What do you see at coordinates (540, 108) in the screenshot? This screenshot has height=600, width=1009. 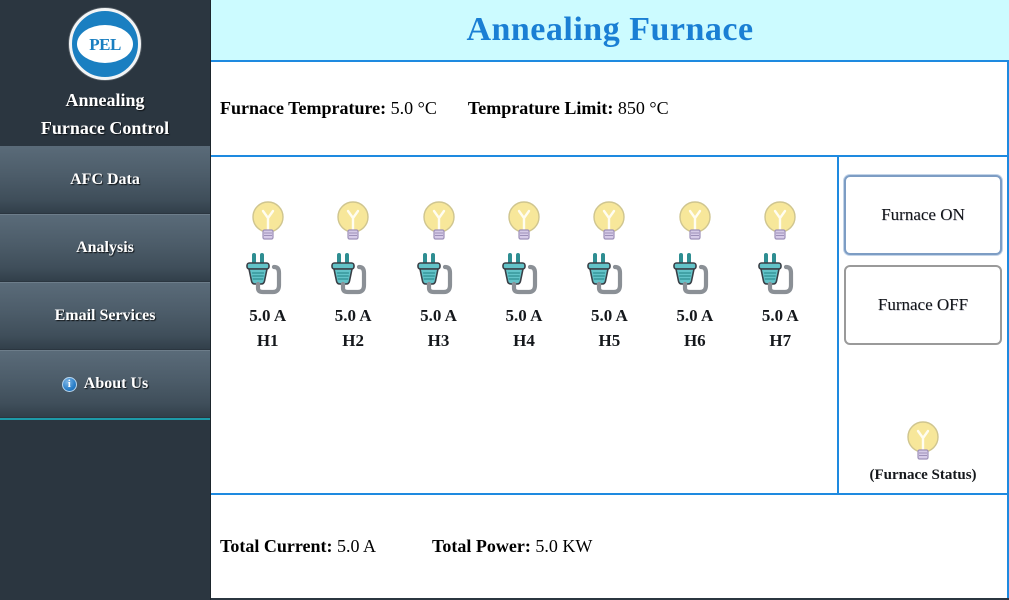 I see `temperature-limit-label: Temprature Limit:` at bounding box center [540, 108].